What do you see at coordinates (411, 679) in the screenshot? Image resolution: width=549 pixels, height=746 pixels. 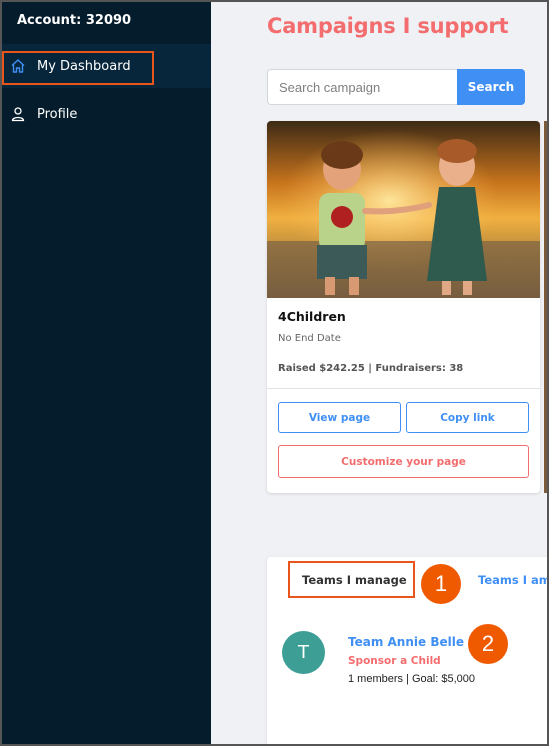 I see `team-stats: 1 members | Goal: $5,000` at bounding box center [411, 679].